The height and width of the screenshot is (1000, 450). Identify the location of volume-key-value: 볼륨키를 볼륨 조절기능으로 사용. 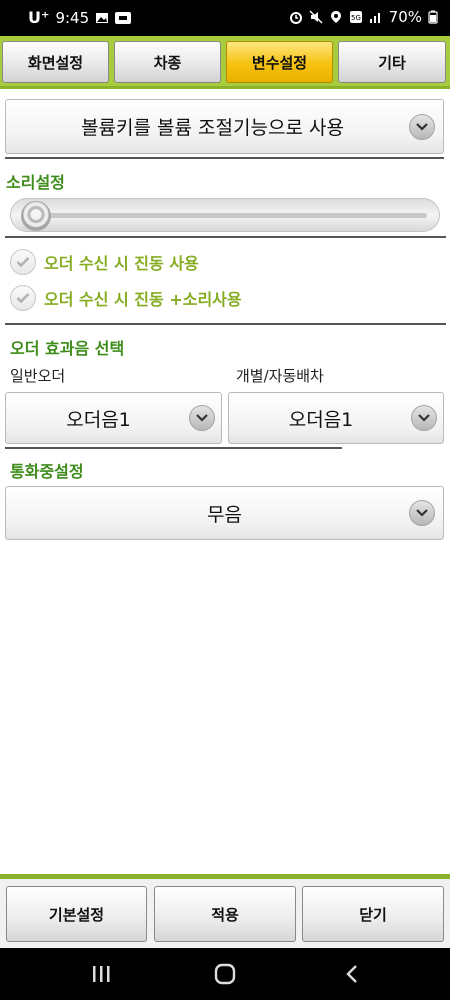
(212, 128).